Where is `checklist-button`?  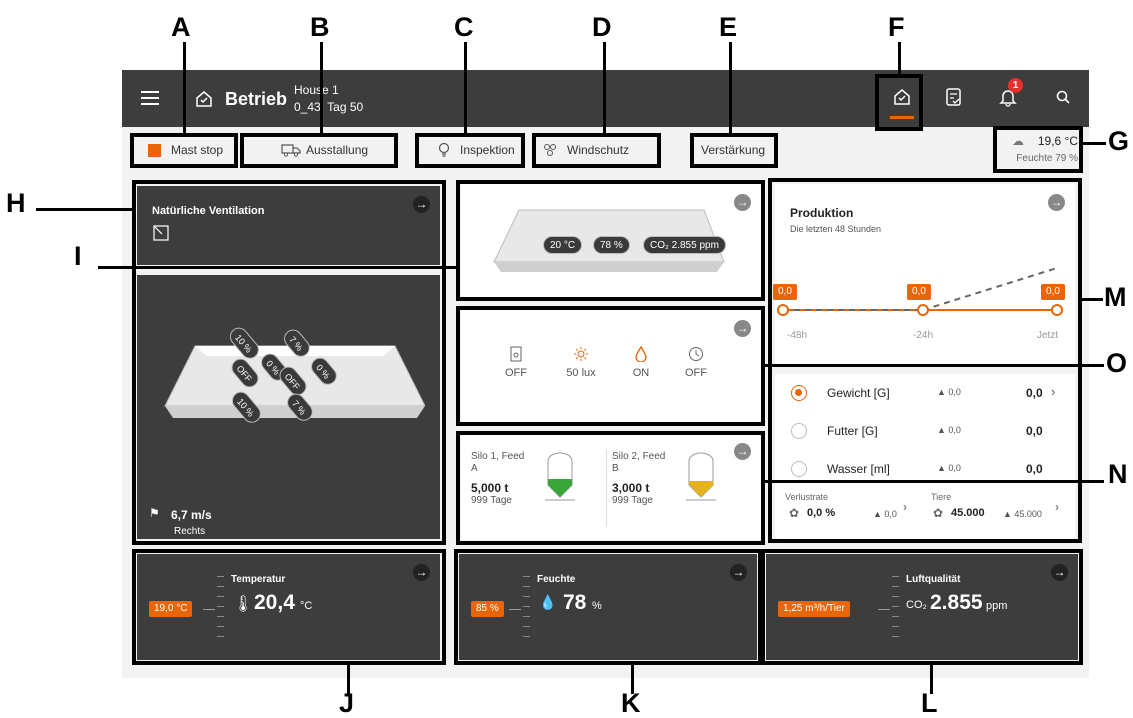
checklist-button is located at coordinates (954, 99).